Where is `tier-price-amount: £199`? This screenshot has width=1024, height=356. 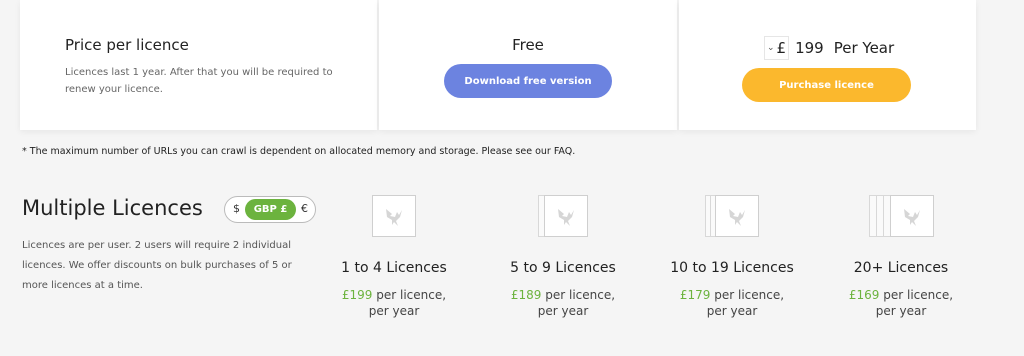 tier-price-amount: £199 is located at coordinates (357, 295).